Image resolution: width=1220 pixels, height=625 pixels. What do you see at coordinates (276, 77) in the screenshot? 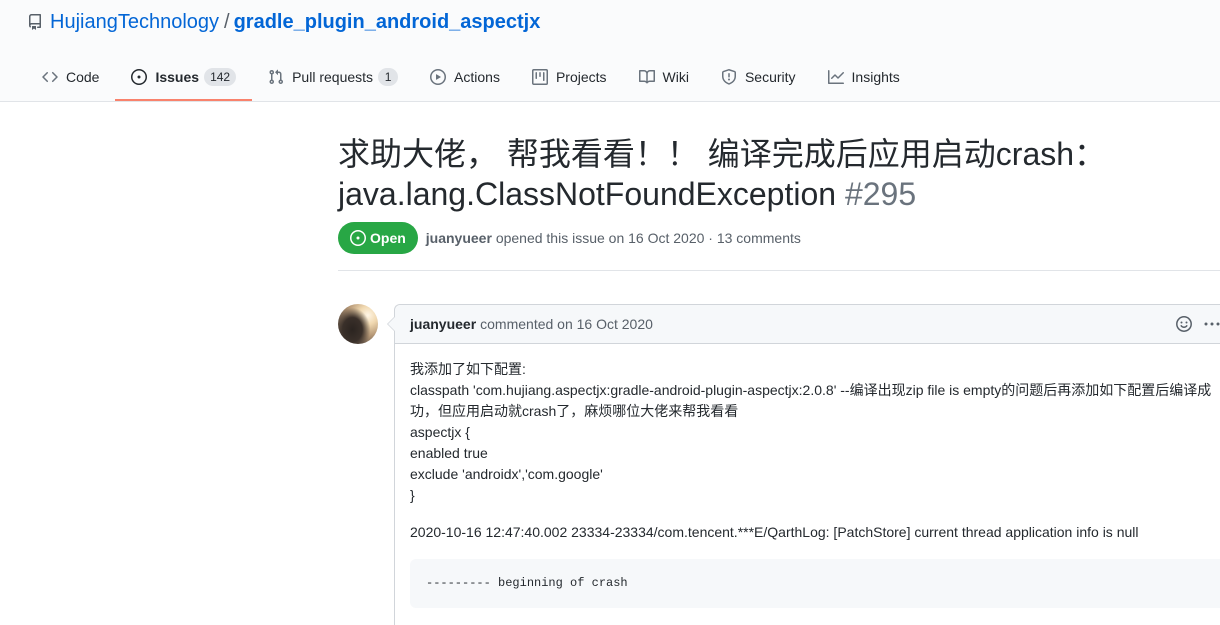
I see `git-pull-request-icon` at bounding box center [276, 77].